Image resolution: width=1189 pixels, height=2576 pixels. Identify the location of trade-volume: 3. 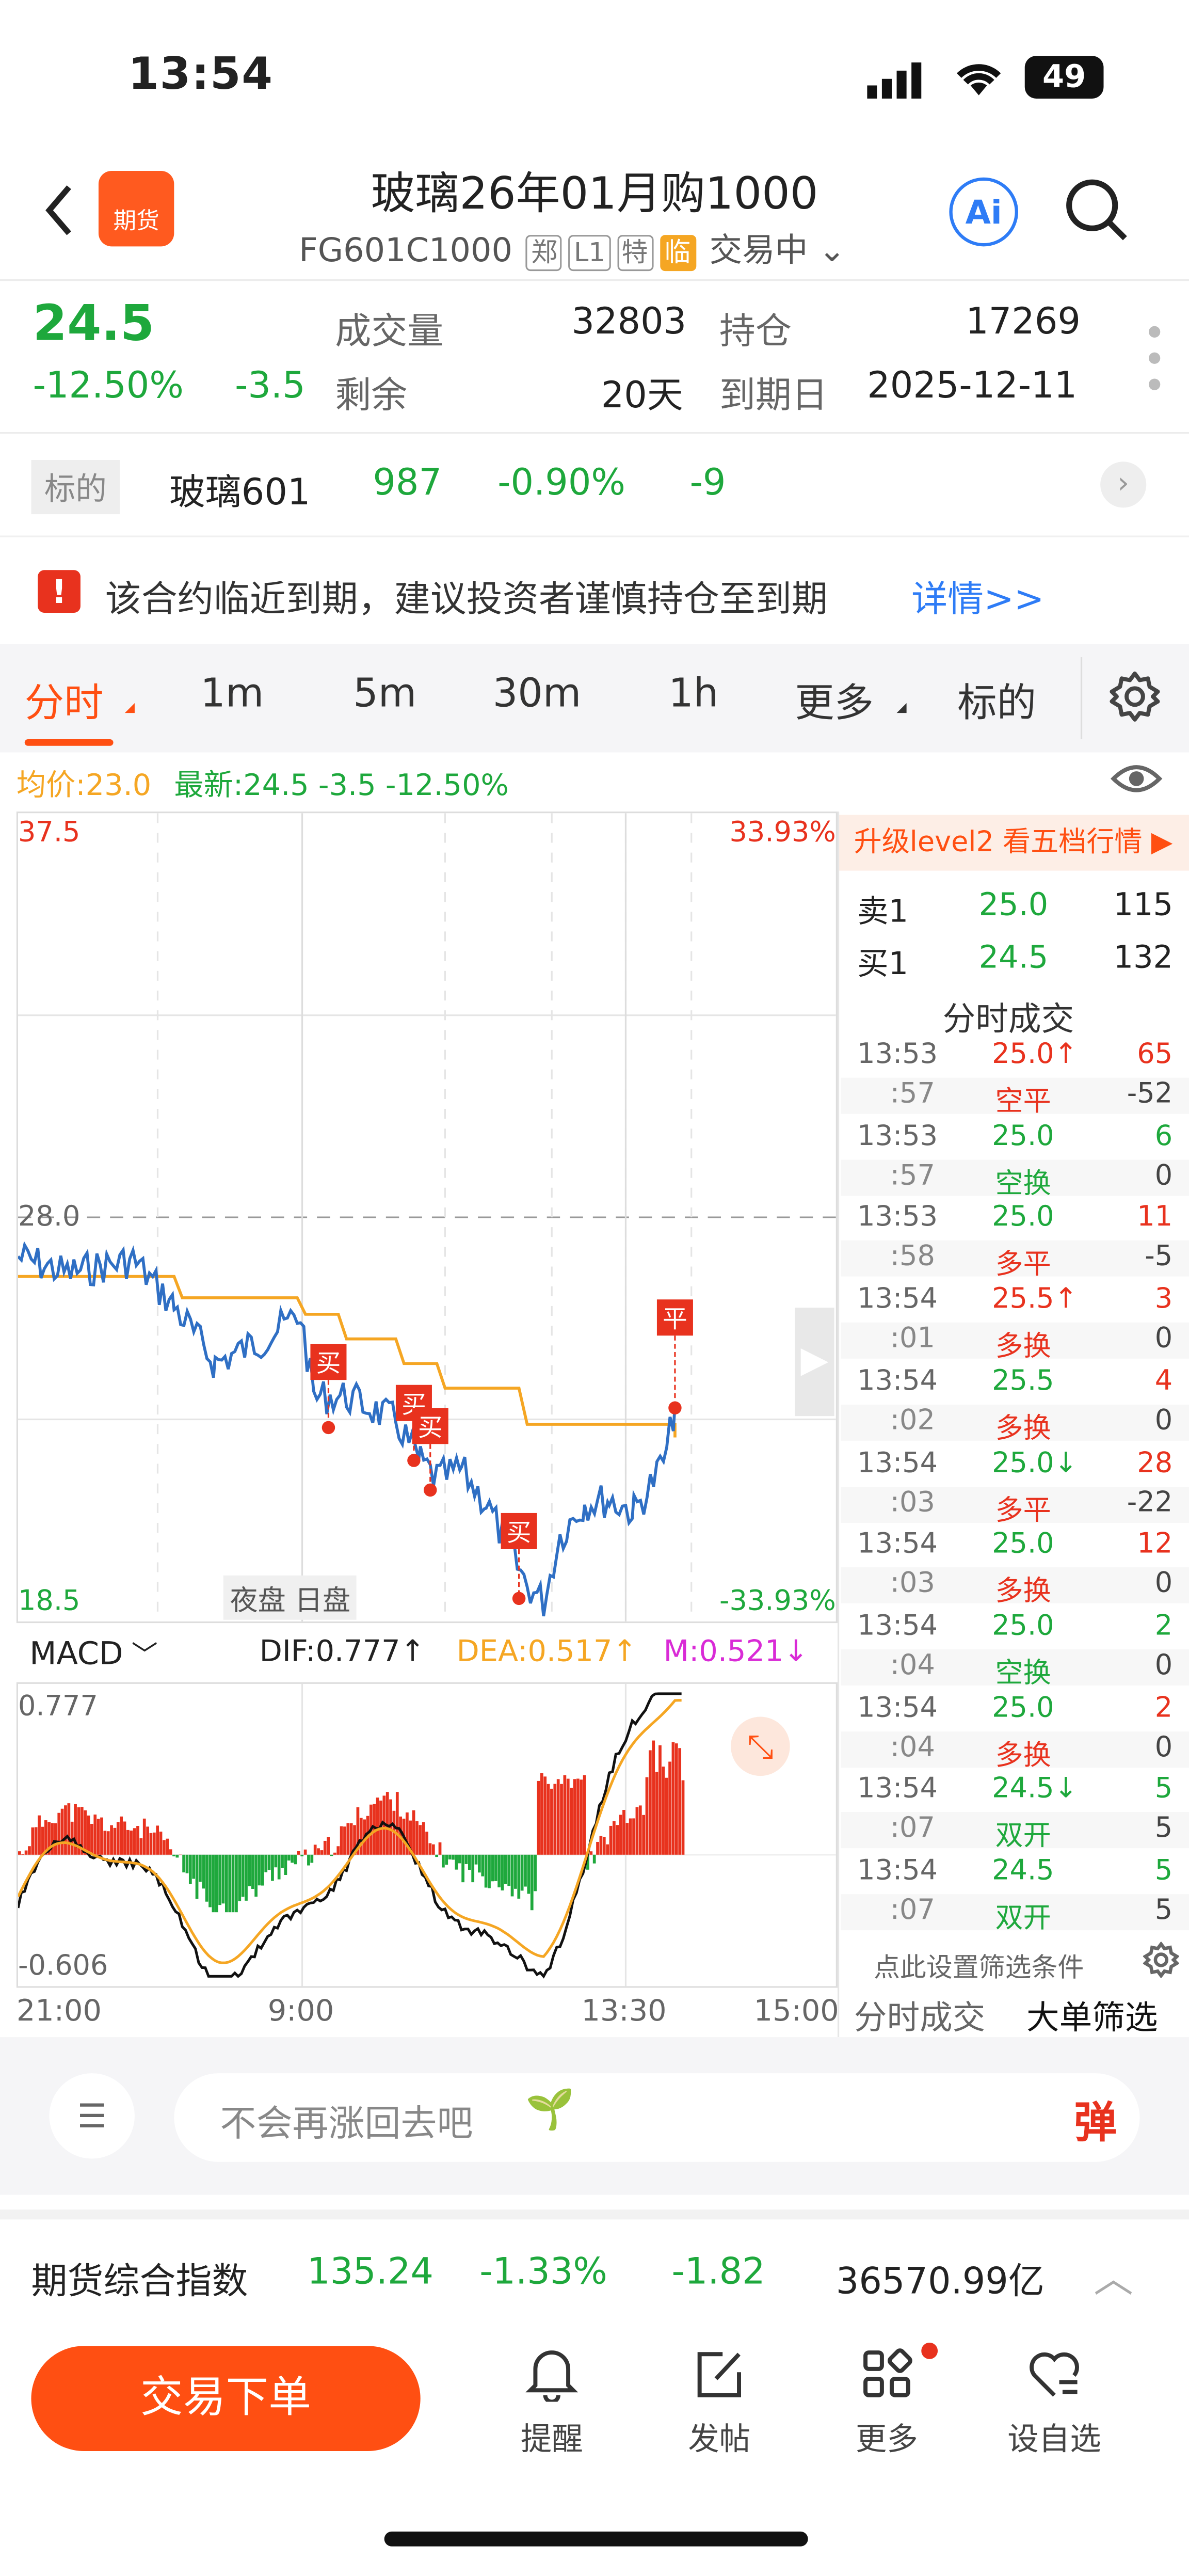
(1163, 1299).